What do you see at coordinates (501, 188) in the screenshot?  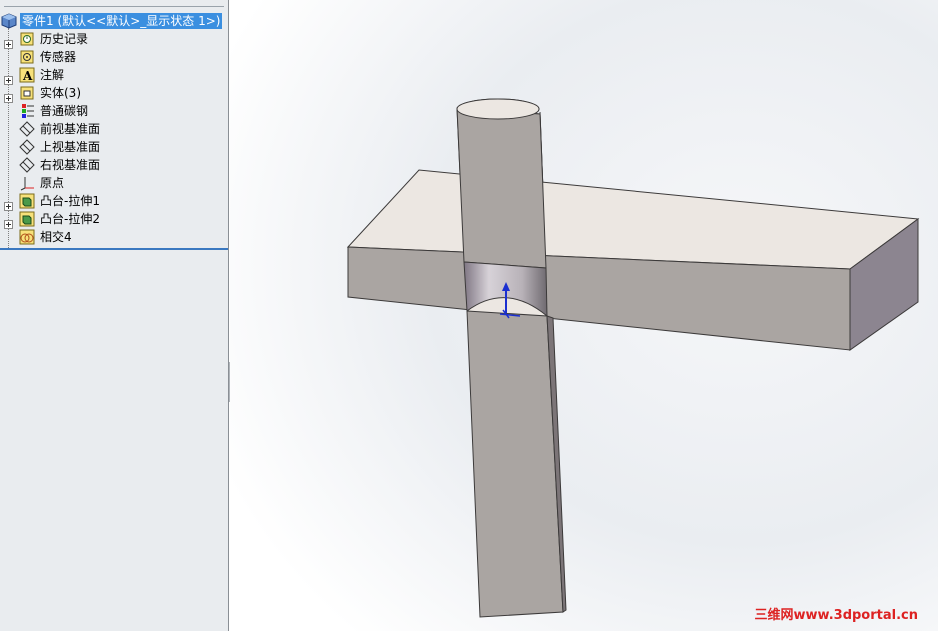 I see `vertical-bar-over-plate` at bounding box center [501, 188].